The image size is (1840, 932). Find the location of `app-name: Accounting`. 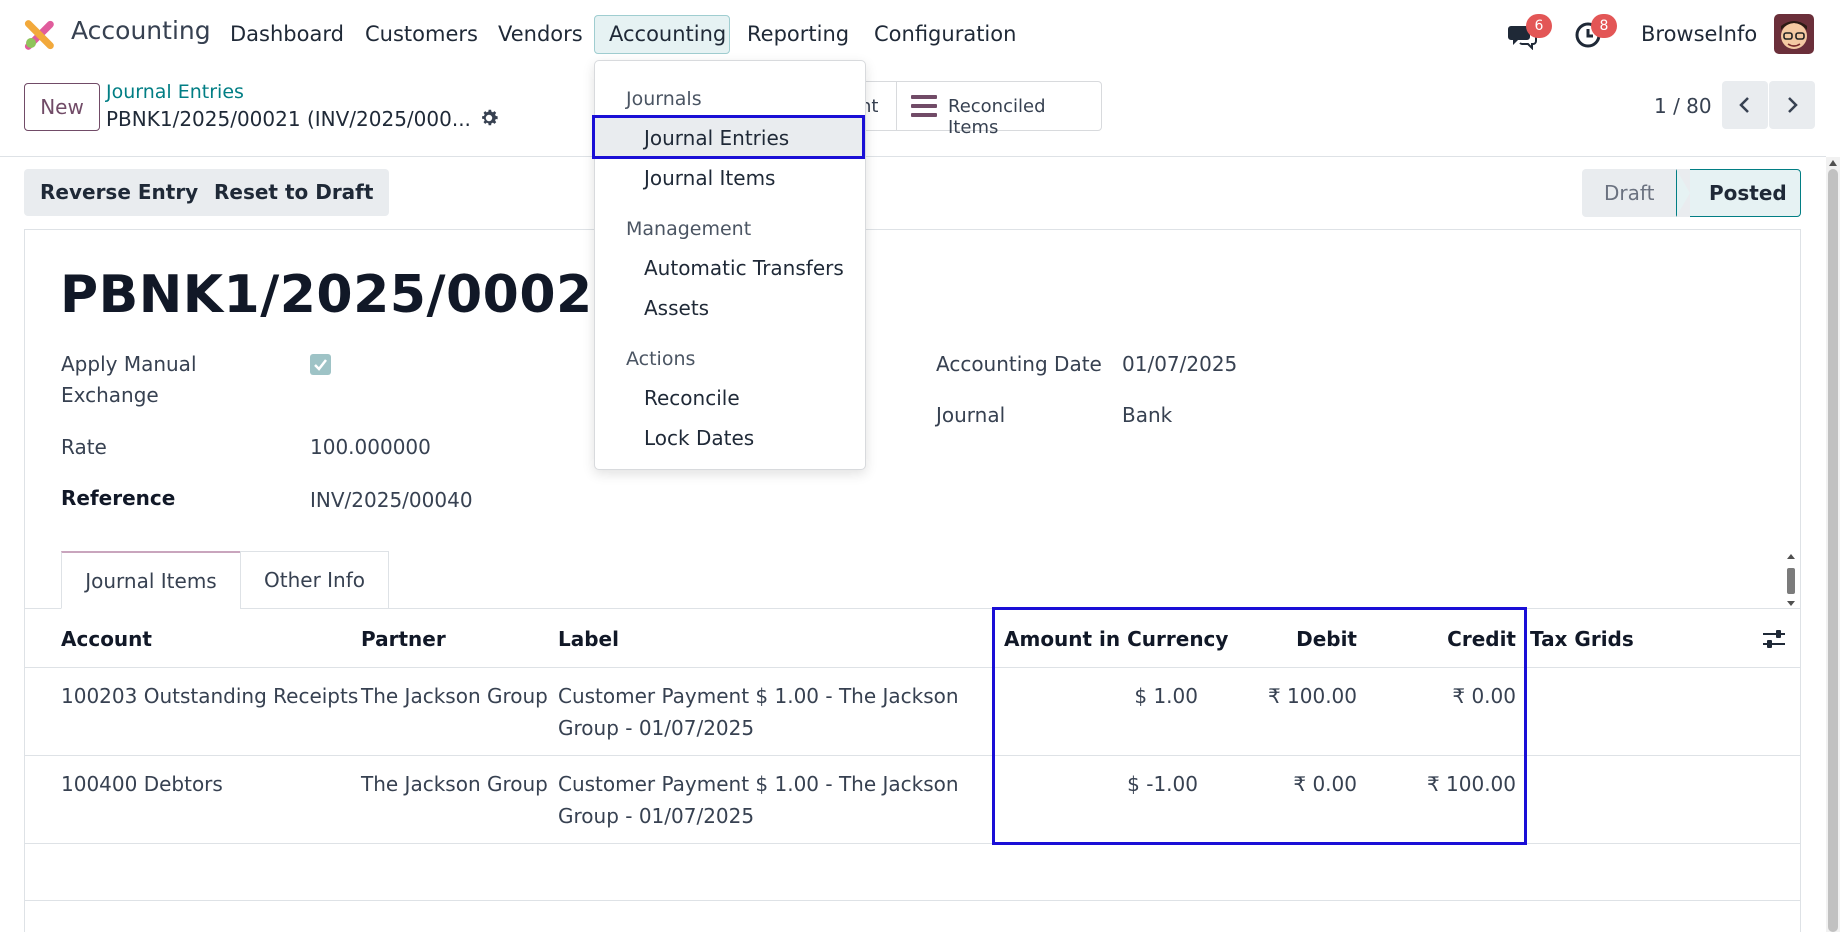

app-name: Accounting is located at coordinates (141, 30).